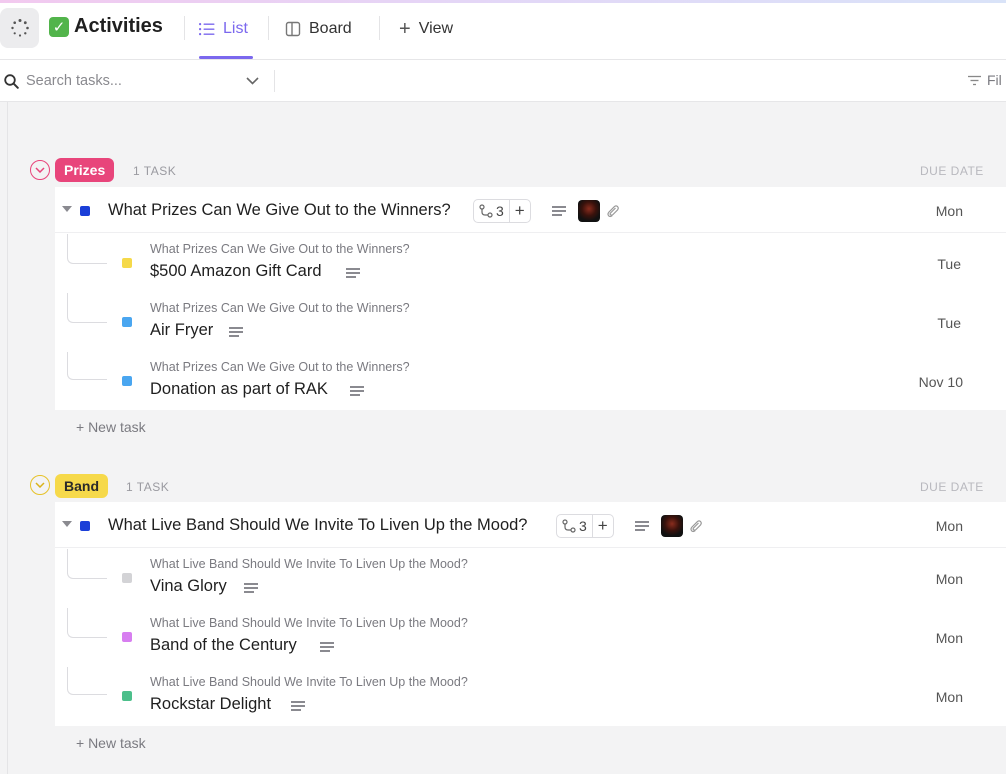 This screenshot has width=1006, height=774. I want to click on group-label-band: Band, so click(81, 486).